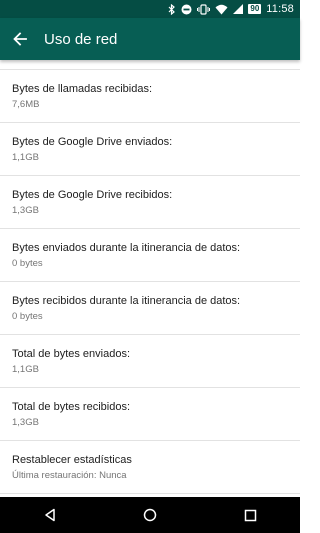  Describe the element at coordinates (280, 9) in the screenshot. I see `status-time: 11:58` at that location.